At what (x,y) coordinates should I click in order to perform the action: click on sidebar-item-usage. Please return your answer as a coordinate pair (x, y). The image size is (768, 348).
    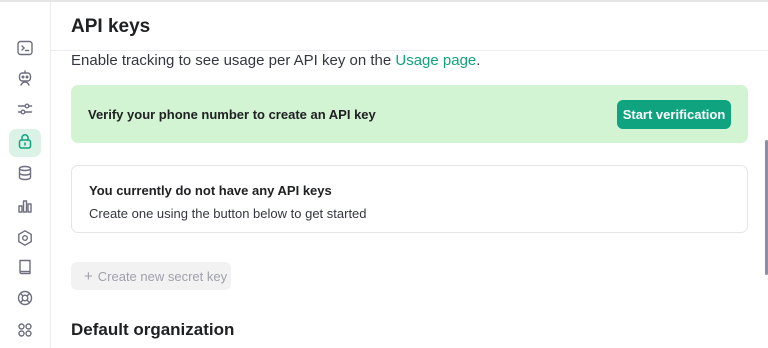
    Looking at the image, I should click on (25, 208).